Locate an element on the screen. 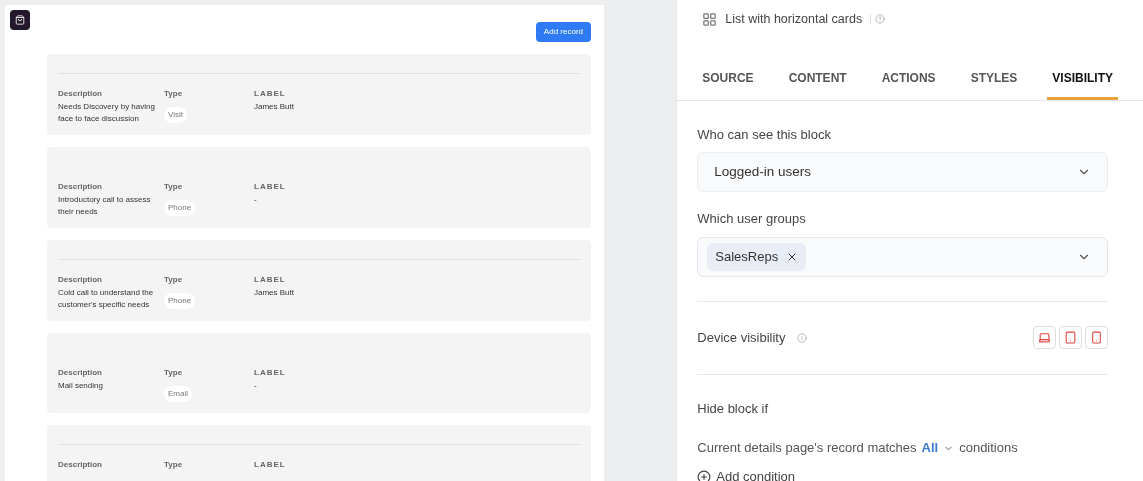 The width and height of the screenshot is (1143, 481). info-icon is located at coordinates (802, 337).